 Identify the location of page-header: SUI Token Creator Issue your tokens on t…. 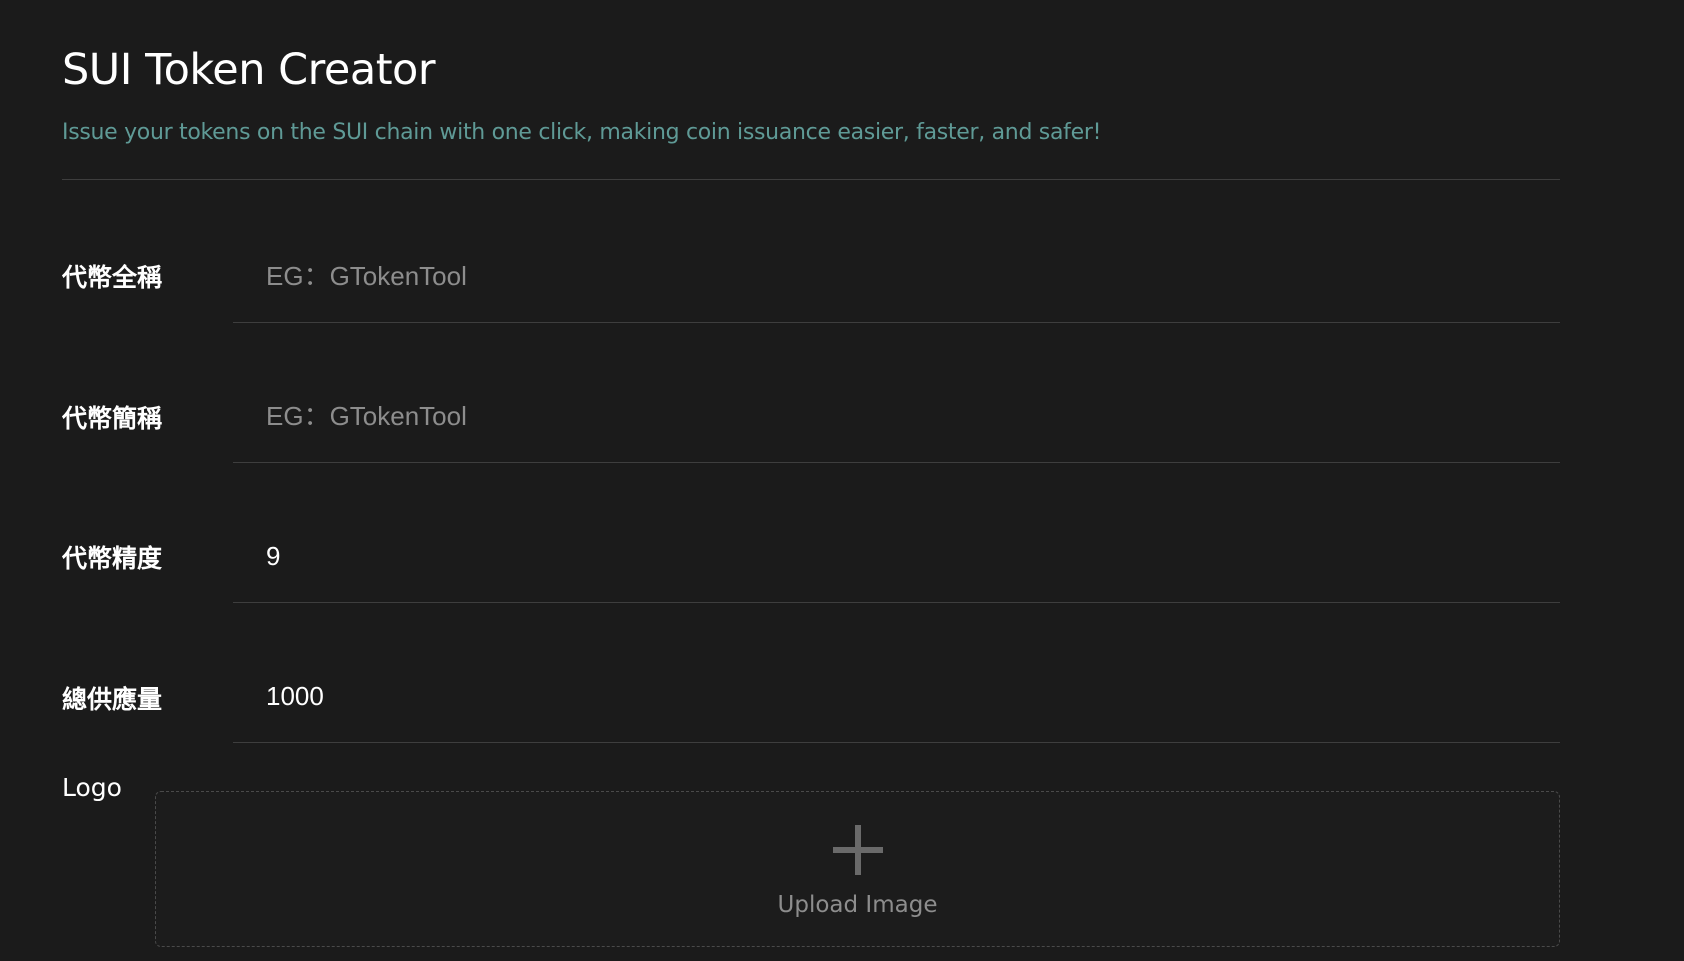
(811, 110).